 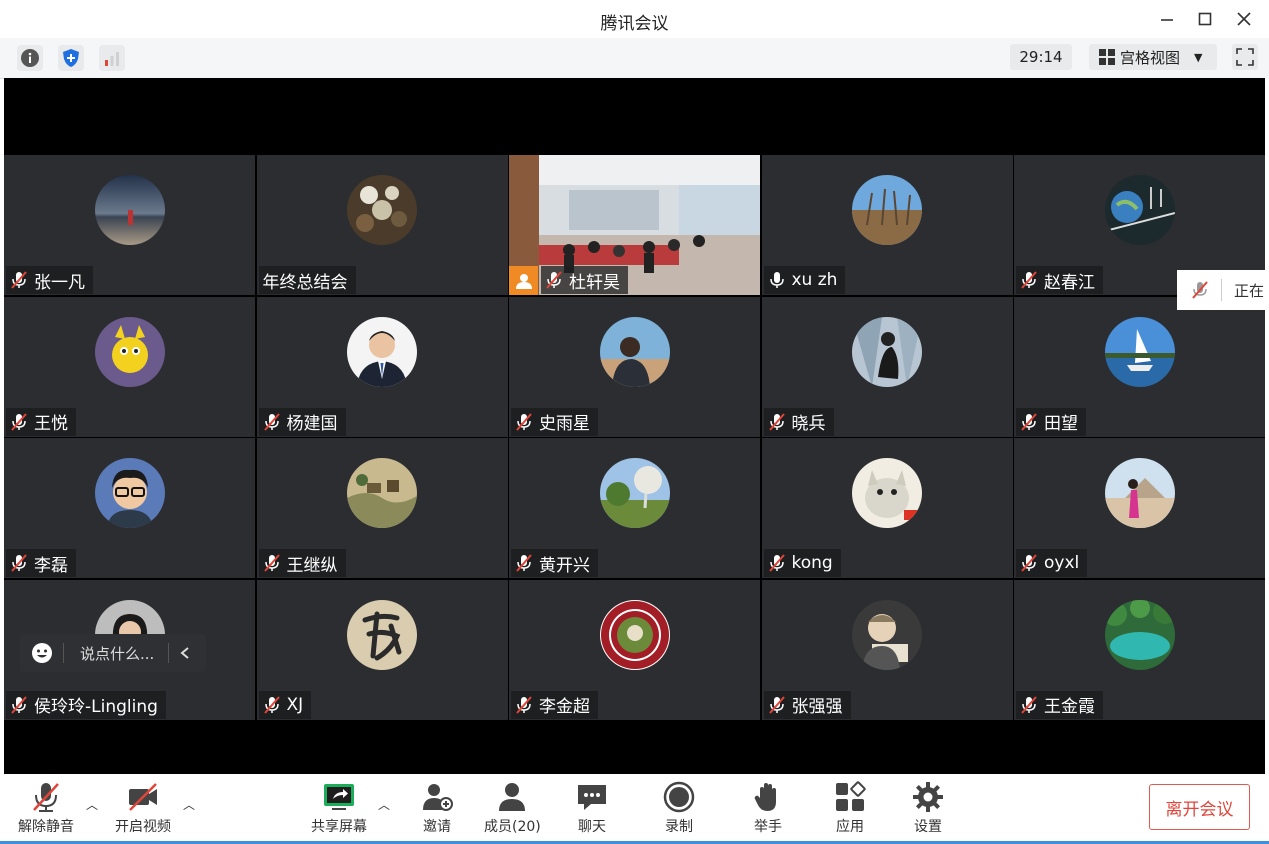 I want to click on participant-name: 李金超, so click(x=564, y=707).